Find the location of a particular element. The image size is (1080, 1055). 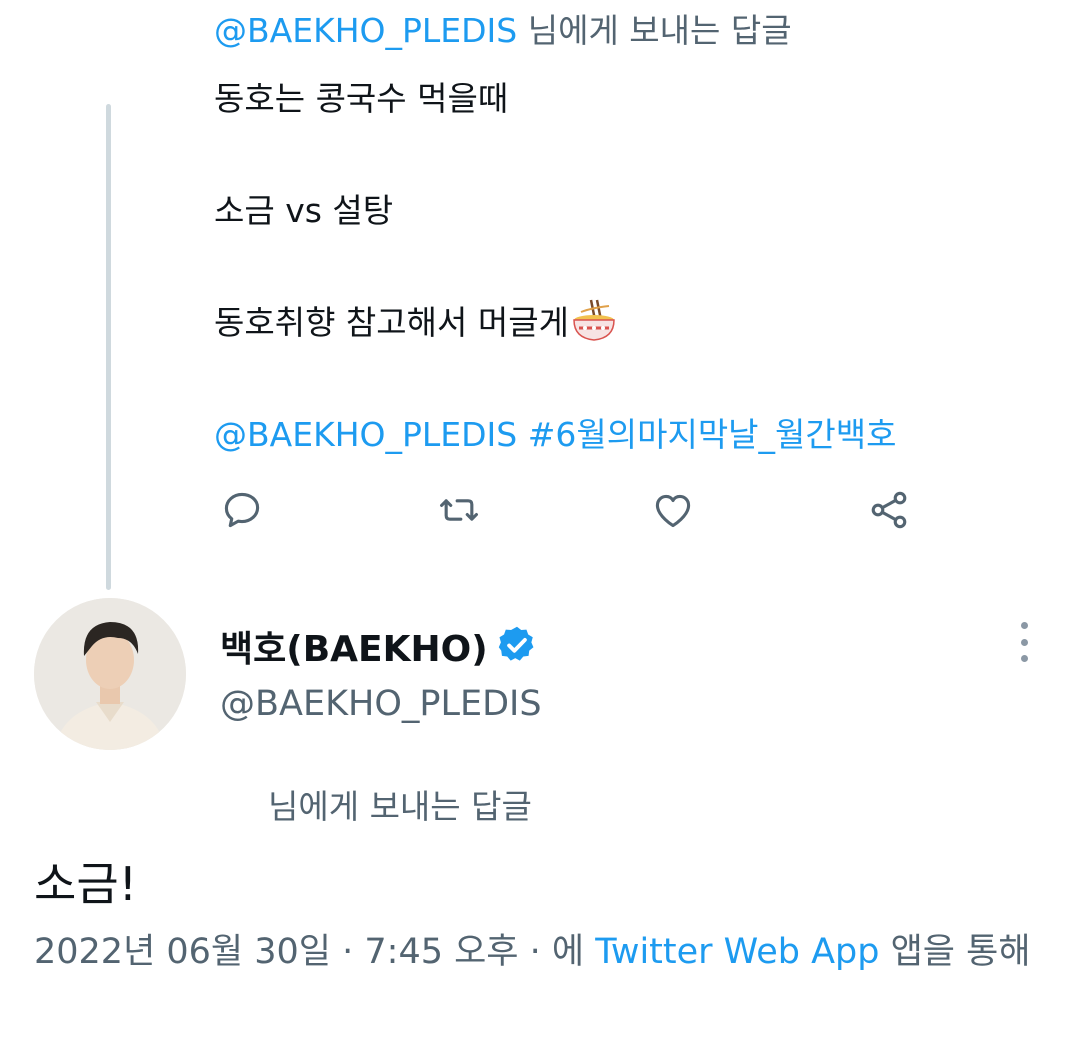

tweet-text-line-3: 동호취향 참고해서 머글게 is located at coordinates (415, 320).